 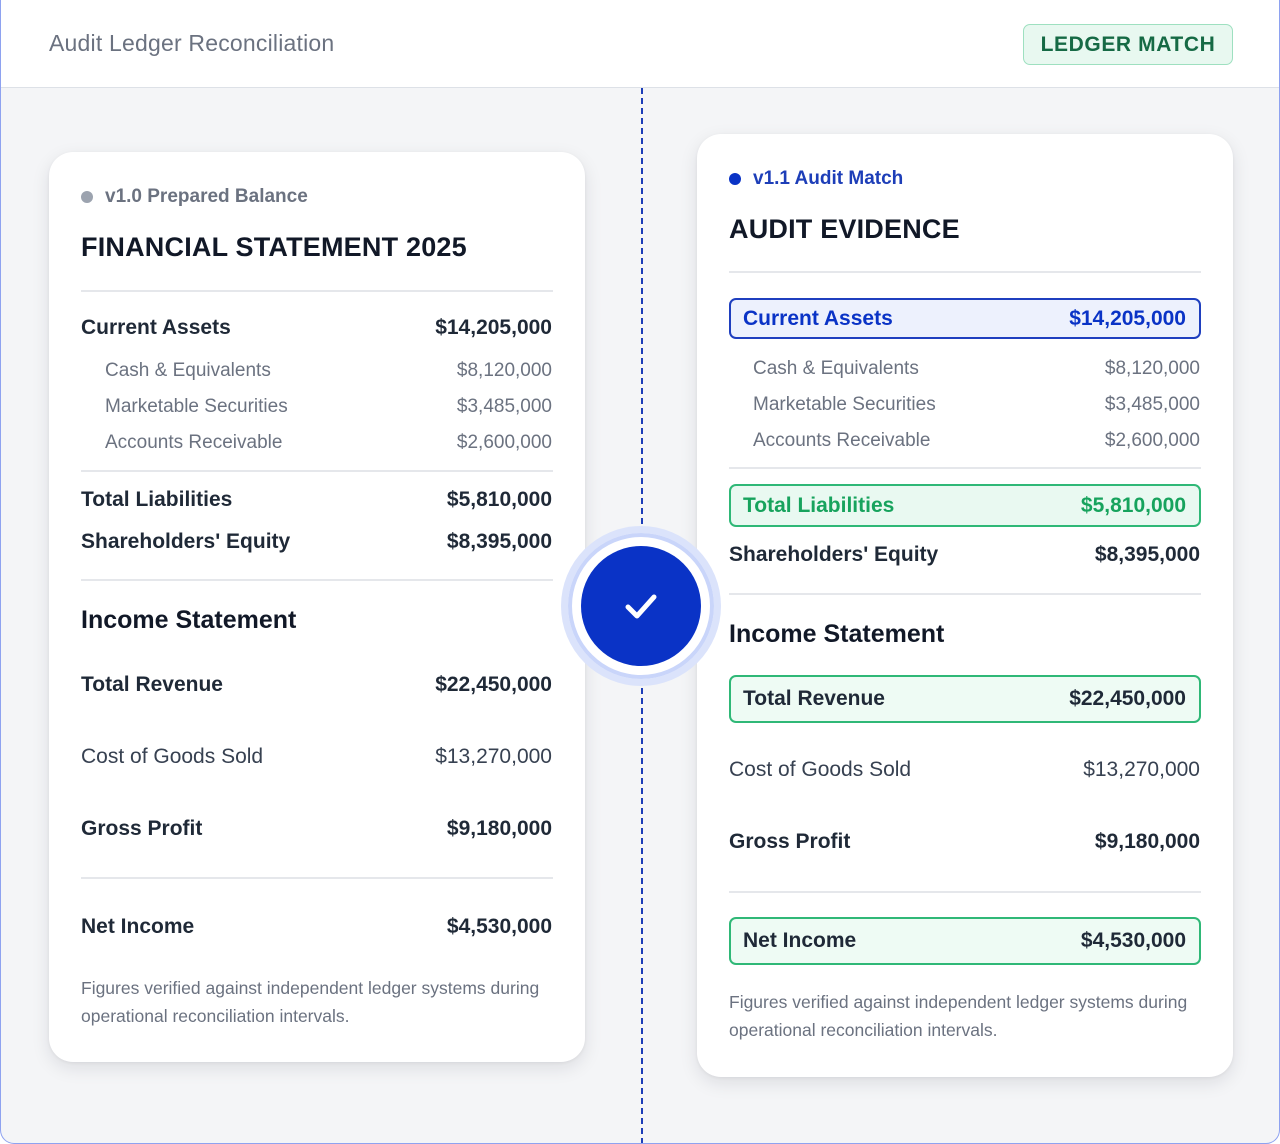 I want to click on row-total-liabilities: Total Liabilities $5,810,000, so click(x=316, y=500).